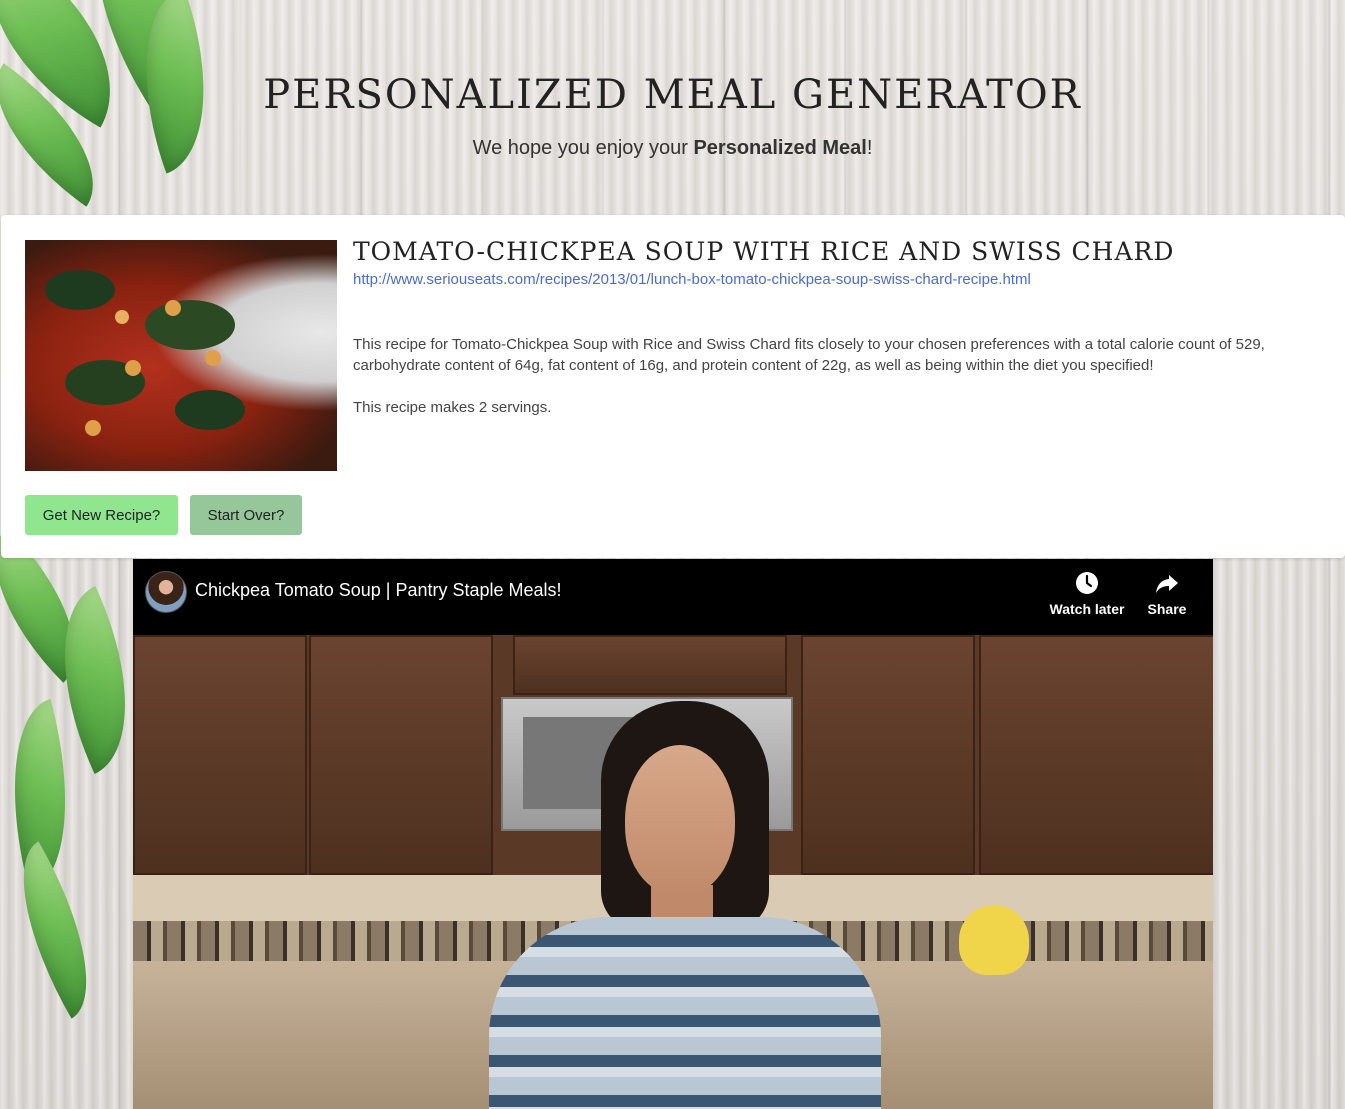  What do you see at coordinates (166, 592) in the screenshot?
I see `channel-avatar` at bounding box center [166, 592].